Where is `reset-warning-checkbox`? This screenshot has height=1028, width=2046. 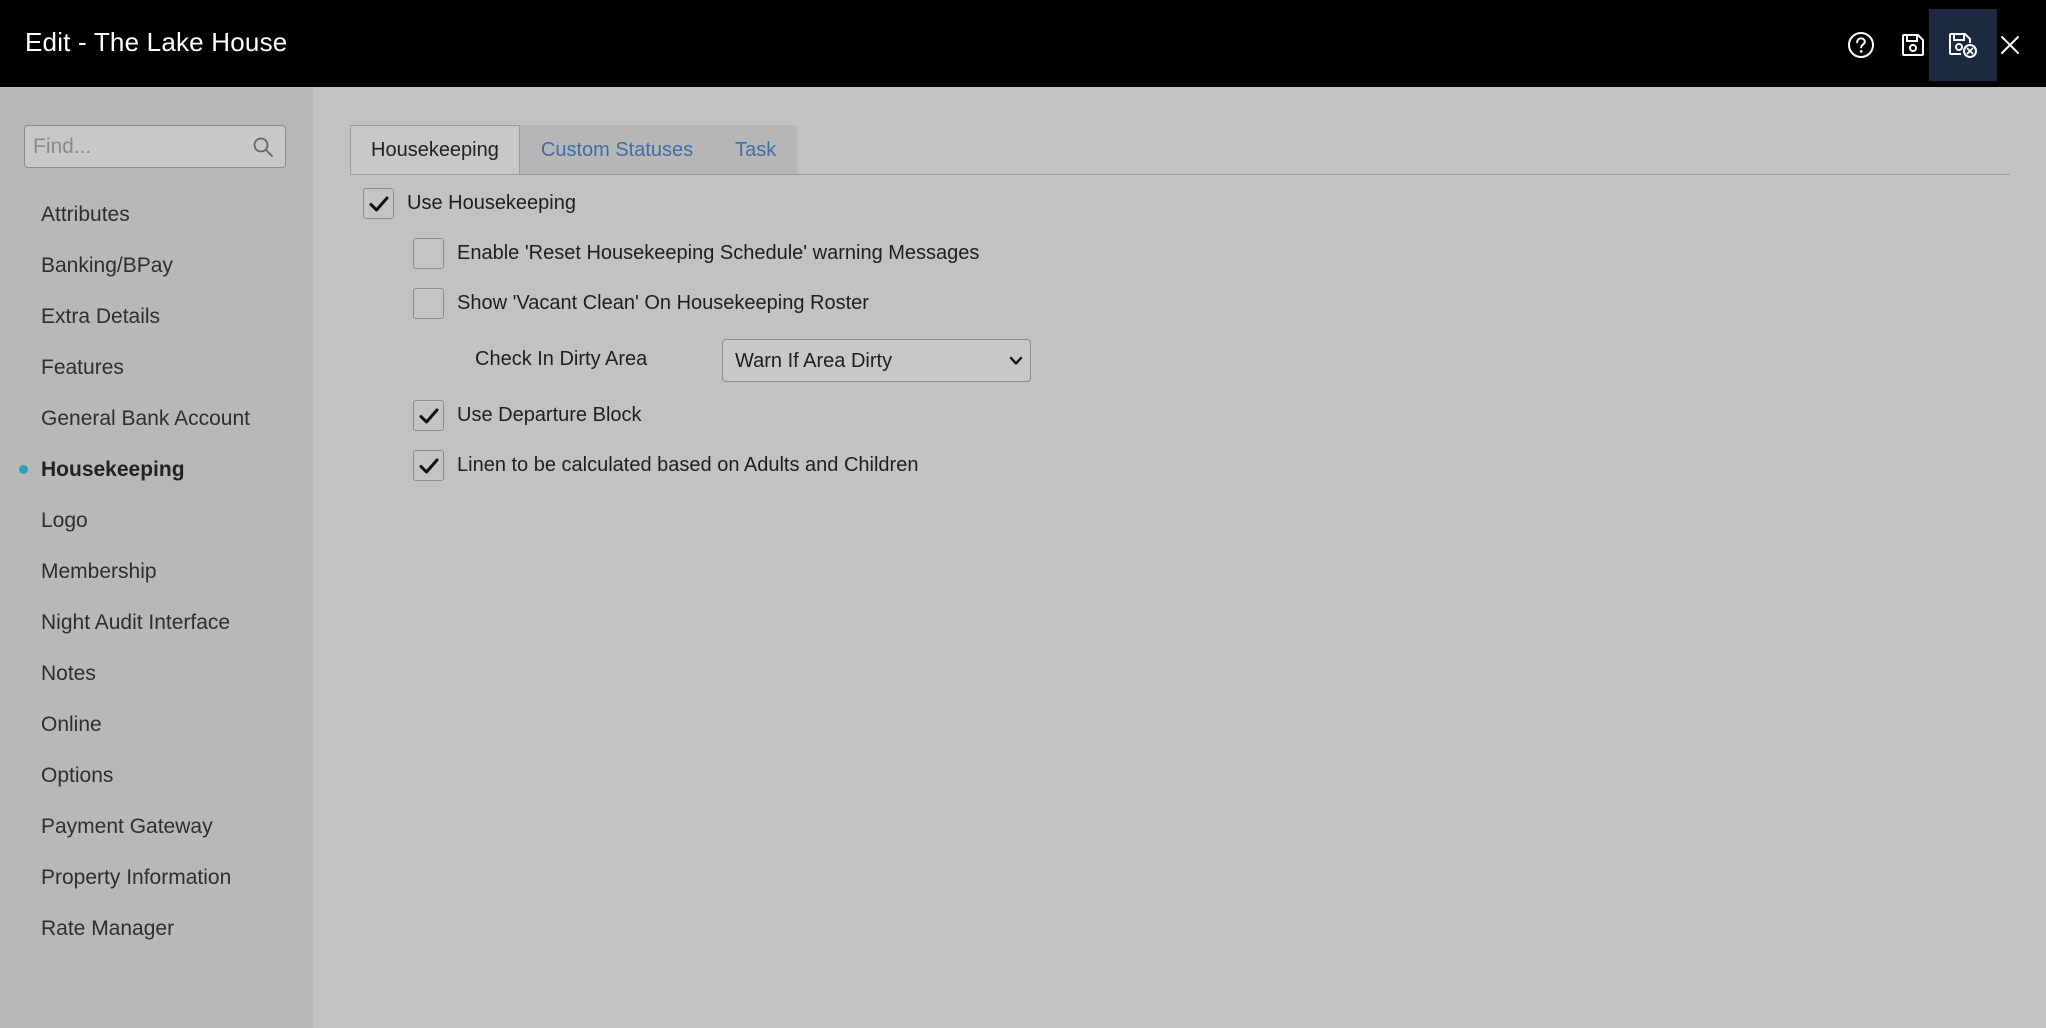 reset-warning-checkbox is located at coordinates (428, 253).